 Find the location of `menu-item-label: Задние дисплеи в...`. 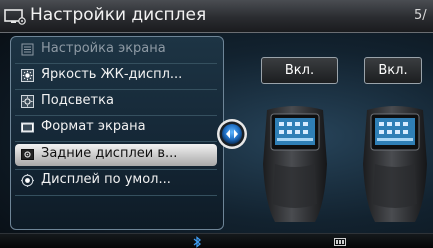

menu-item-label: Задние дисплеи в... is located at coordinates (109, 153).